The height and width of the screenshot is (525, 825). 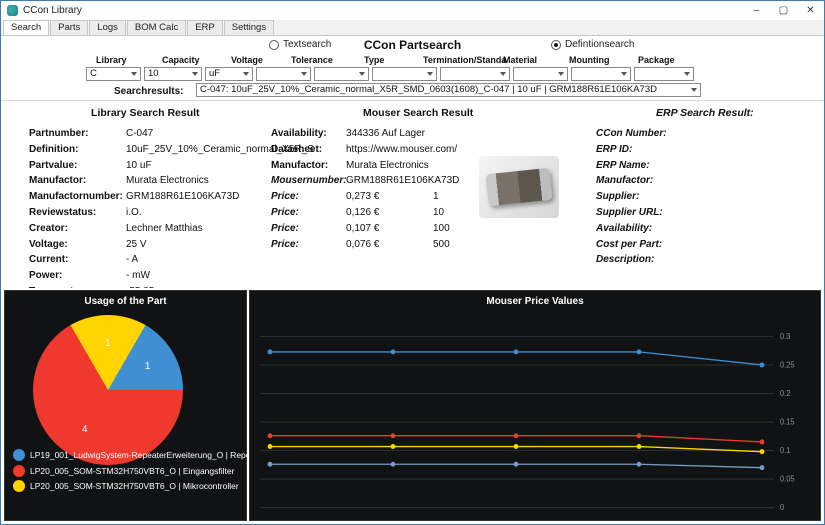 I want to click on maximize-button: ▢, so click(x=783, y=10).